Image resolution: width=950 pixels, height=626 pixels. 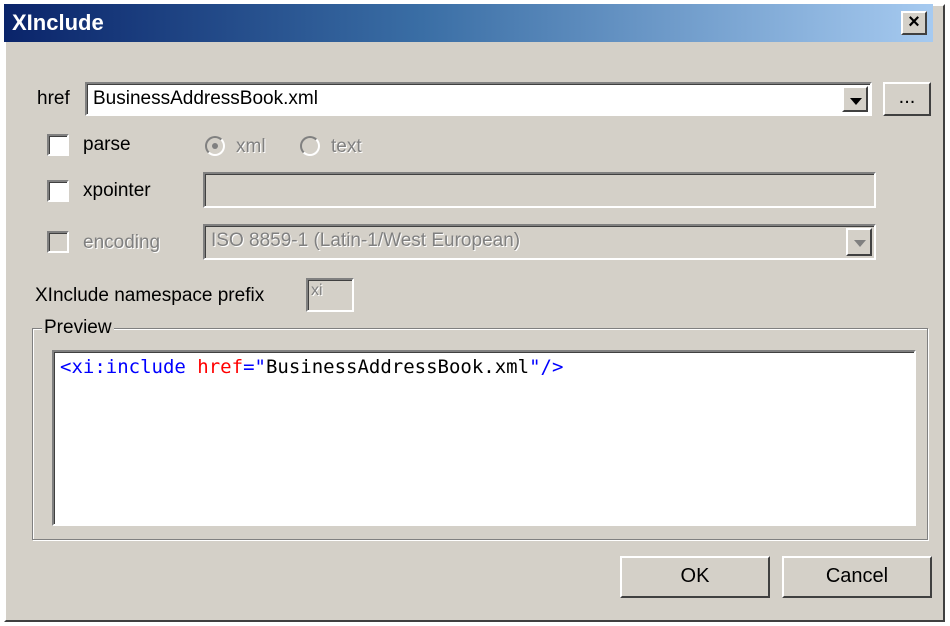 I want to click on encoding-label: encoding, so click(x=122, y=242).